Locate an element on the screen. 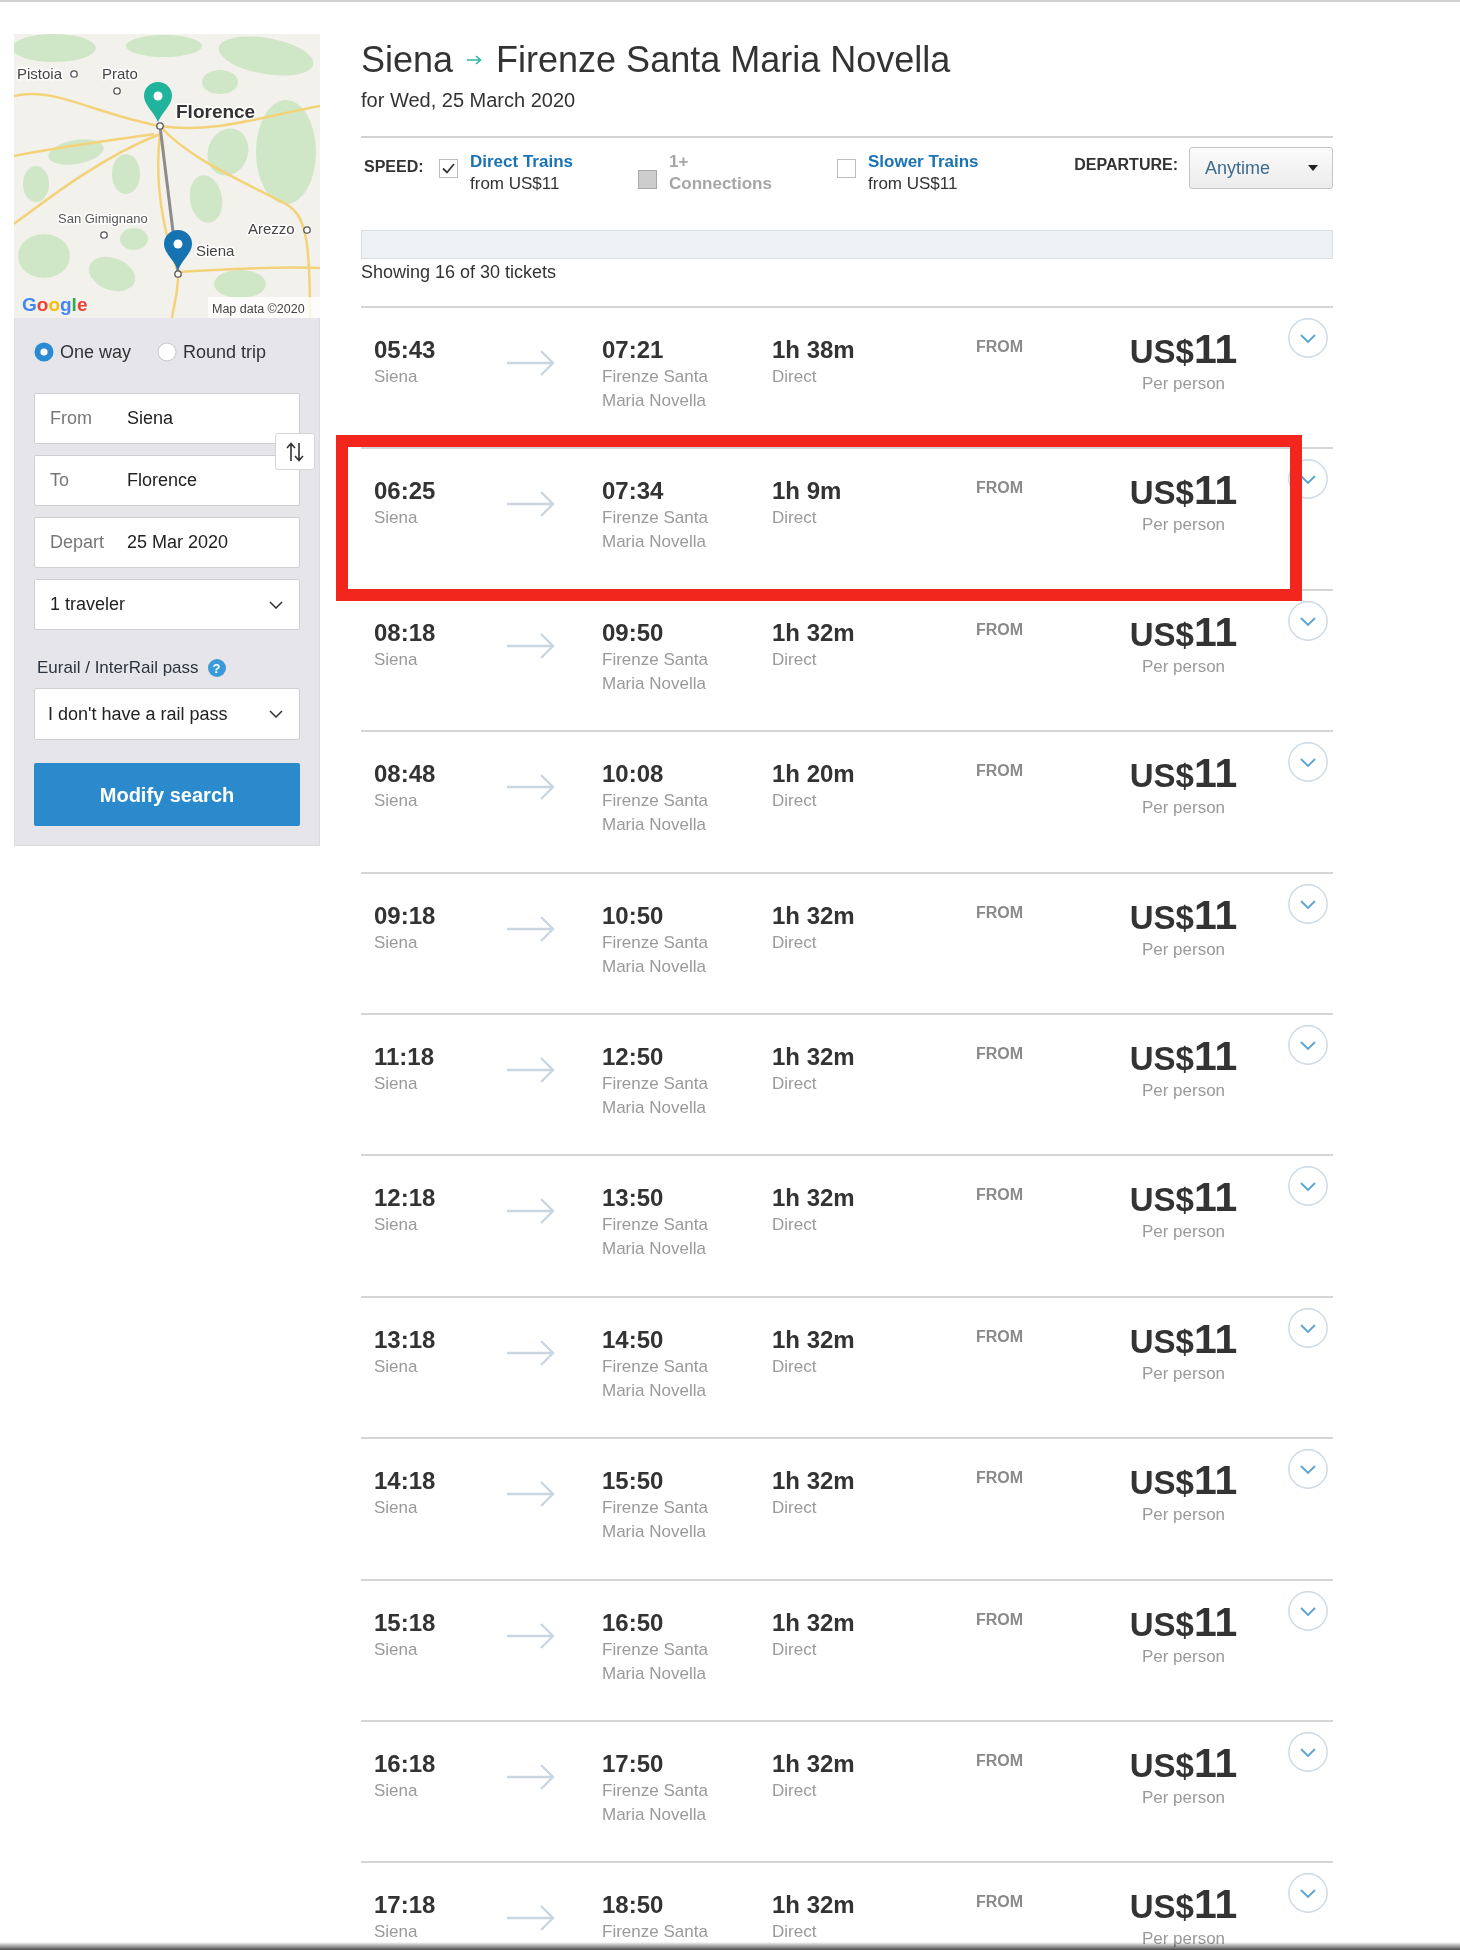 The image size is (1460, 1950). map-label: Arezzo is located at coordinates (271, 228).